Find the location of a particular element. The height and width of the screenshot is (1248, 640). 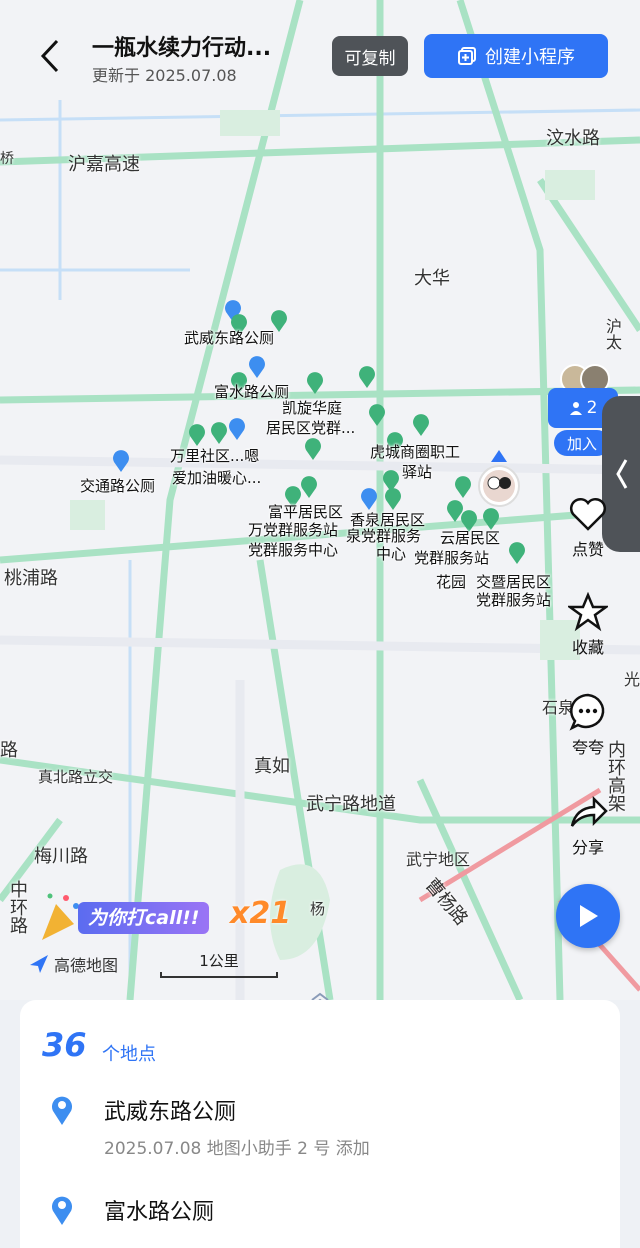

location-count-label: 个地点 is located at coordinates (129, 1054).